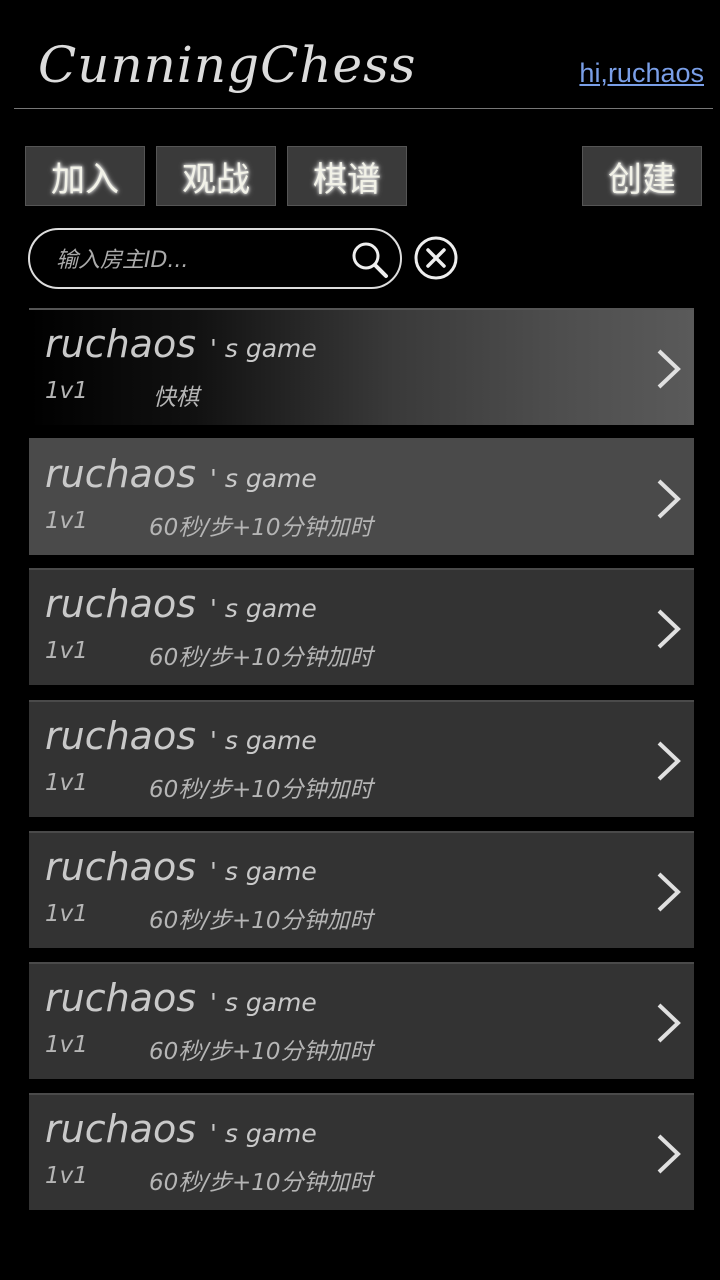  What do you see at coordinates (361, 366) in the screenshot?
I see `game-list-item: ruchaos ' s game 1v1 快棋` at bounding box center [361, 366].